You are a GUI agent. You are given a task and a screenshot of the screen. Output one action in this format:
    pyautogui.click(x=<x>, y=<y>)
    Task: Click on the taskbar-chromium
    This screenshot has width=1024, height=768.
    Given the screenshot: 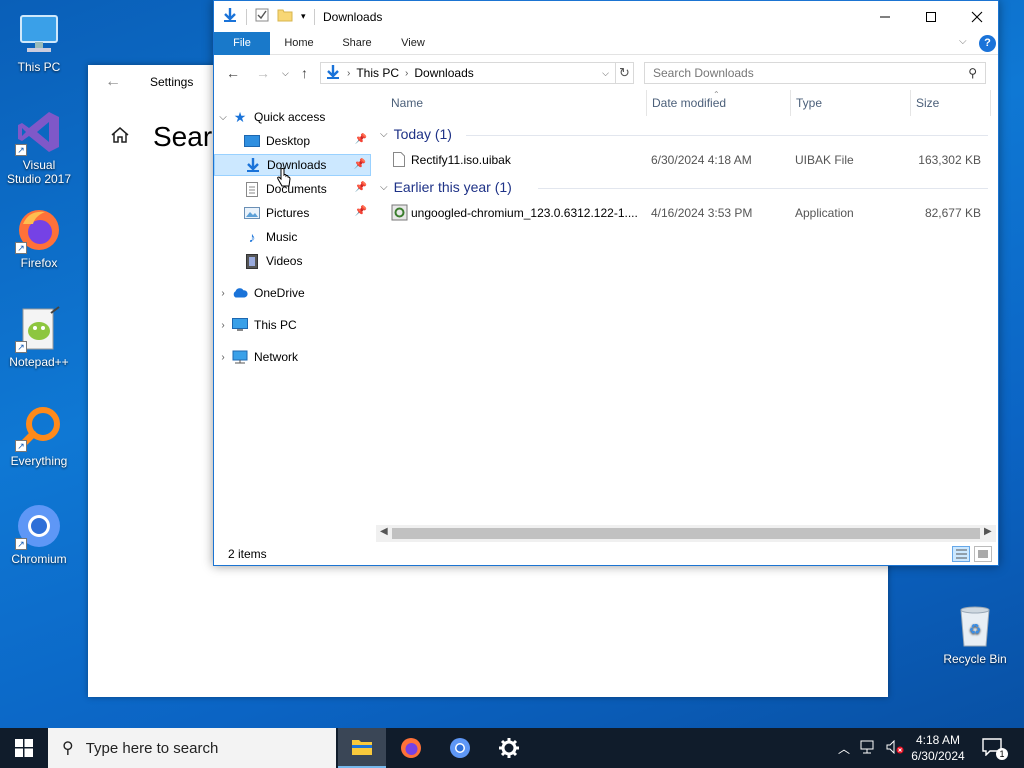 What is the action you would take?
    pyautogui.click(x=460, y=748)
    